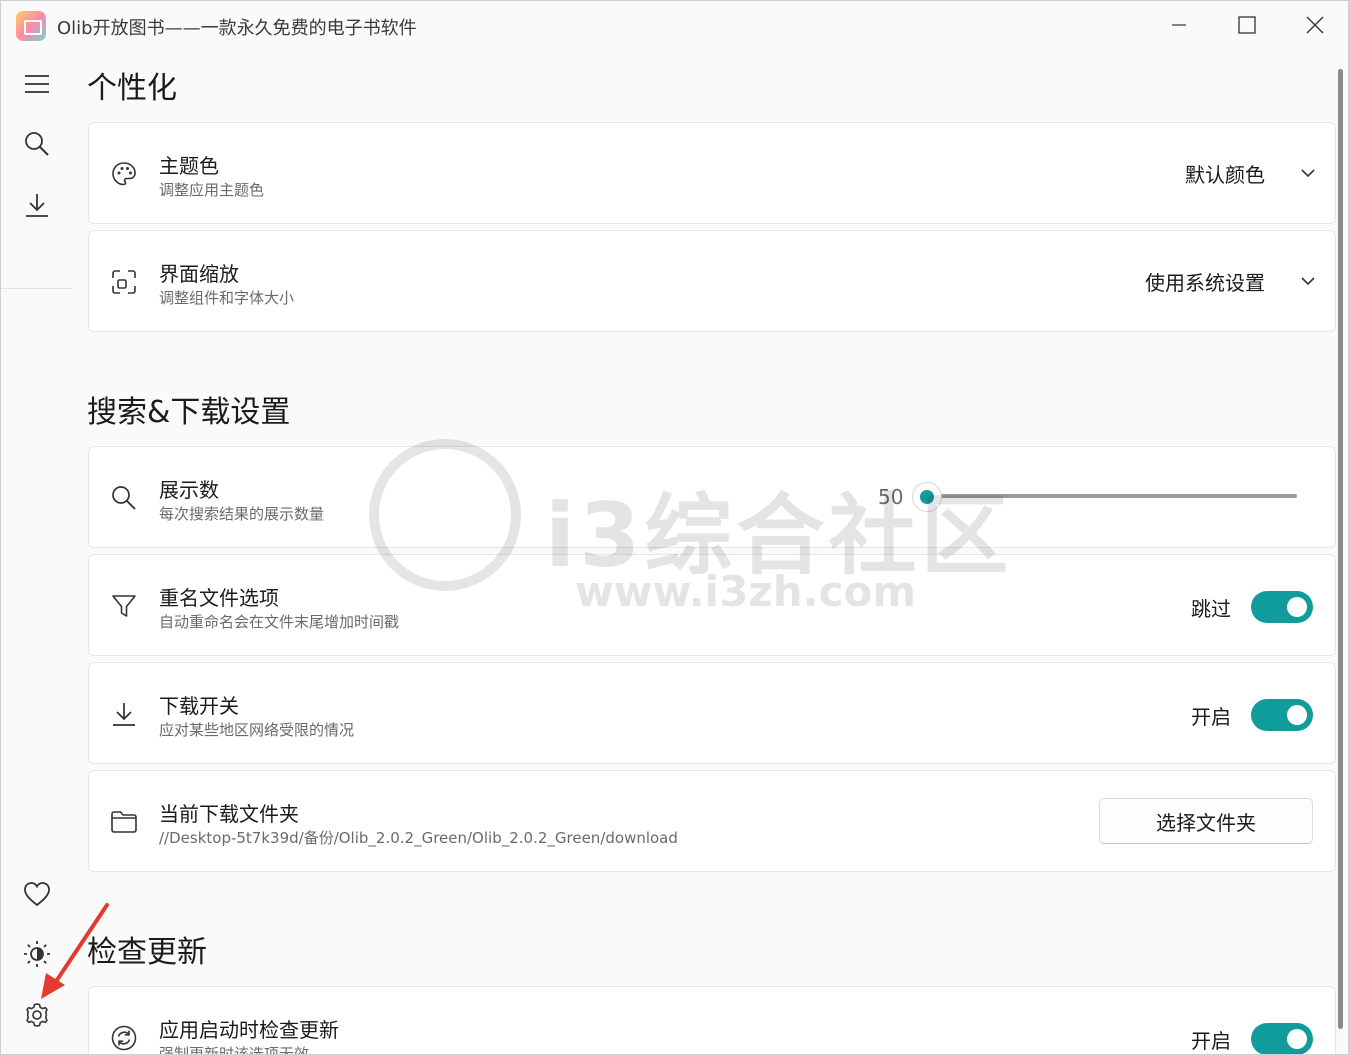 Image resolution: width=1349 pixels, height=1055 pixels. I want to click on close-button, so click(1314, 25).